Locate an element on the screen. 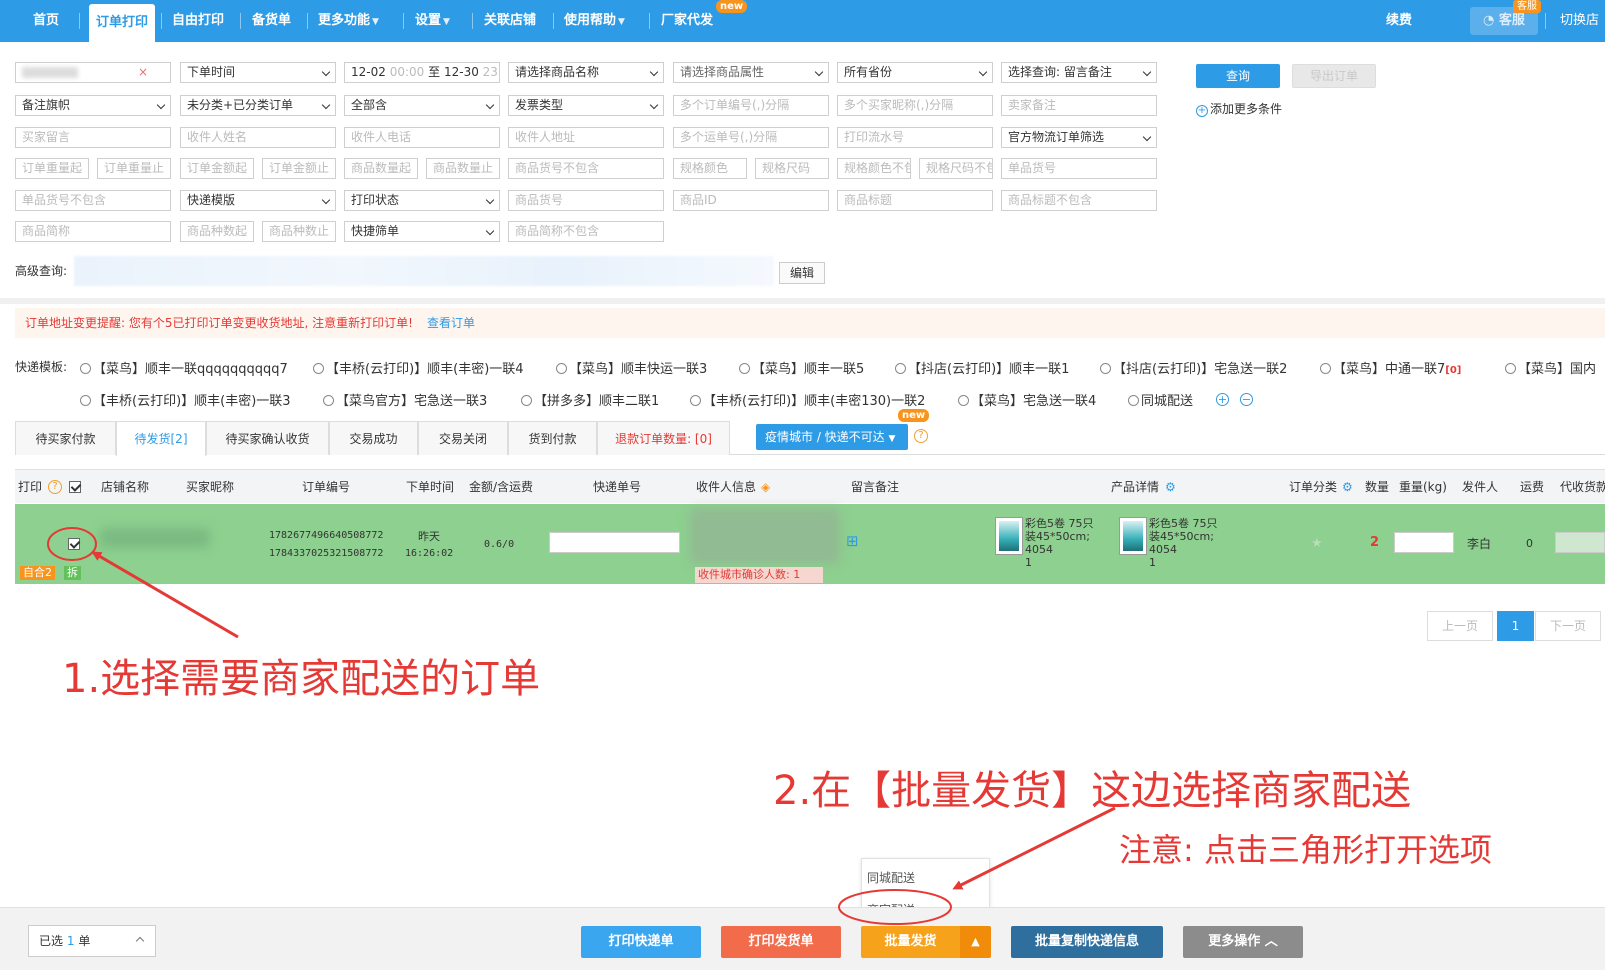 The height and width of the screenshot is (970, 1605). express-template-select: 快递模版 is located at coordinates (258, 200).